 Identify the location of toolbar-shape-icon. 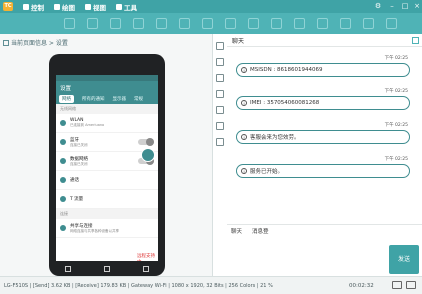
(161, 23).